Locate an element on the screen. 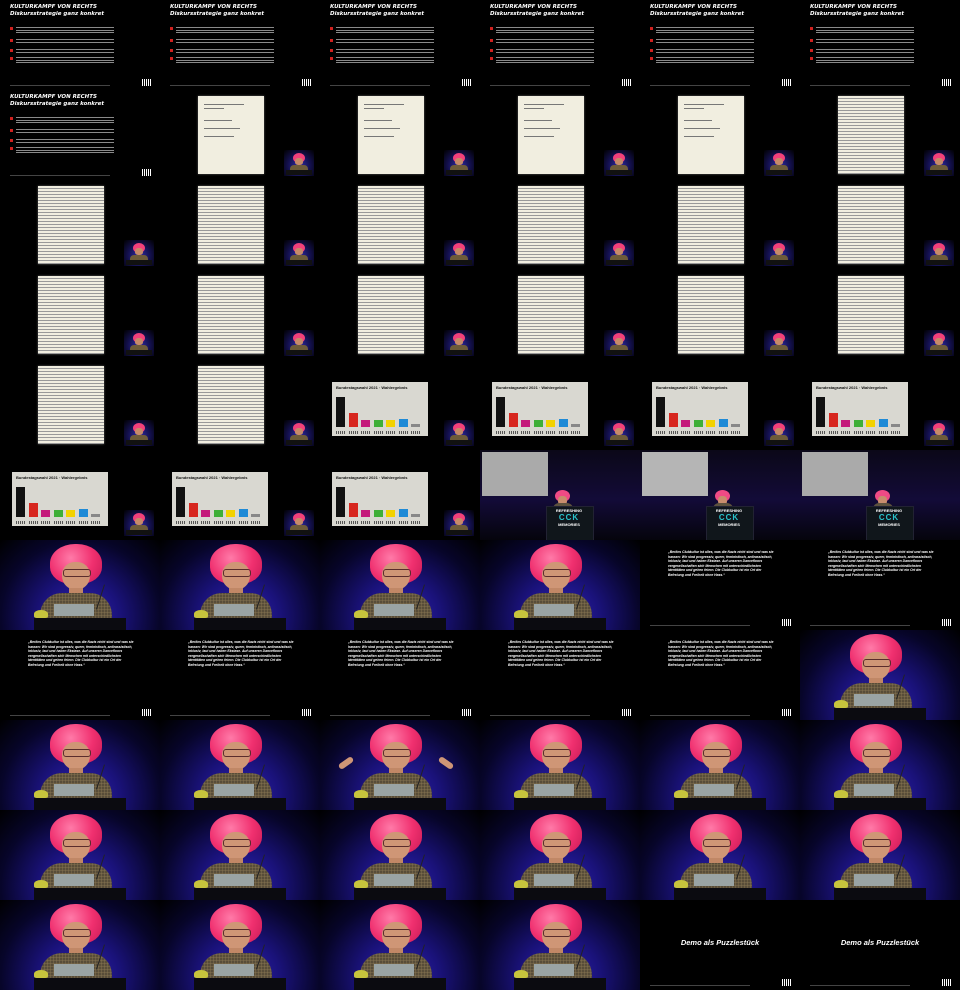 This screenshot has height=990, width=960. frame-33: Bundestagswahl 2021 · Wahlergebnis is located at coordinates (400, 495).